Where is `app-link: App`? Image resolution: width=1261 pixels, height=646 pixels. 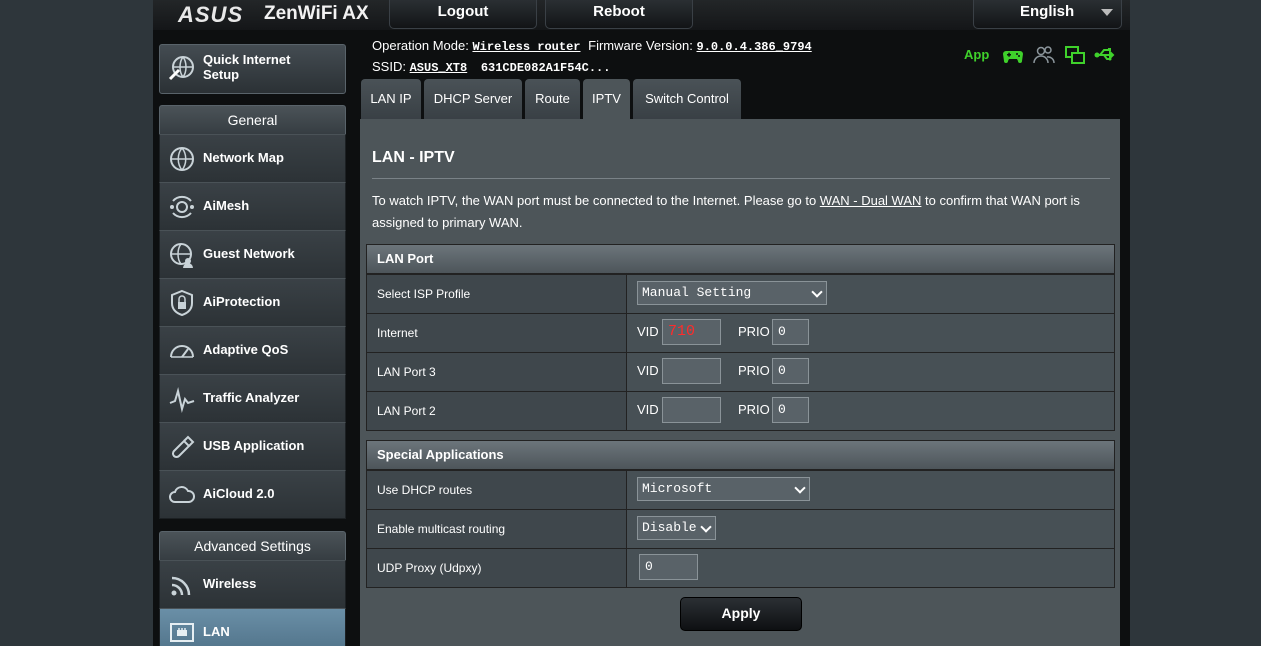 app-link: App is located at coordinates (976, 54).